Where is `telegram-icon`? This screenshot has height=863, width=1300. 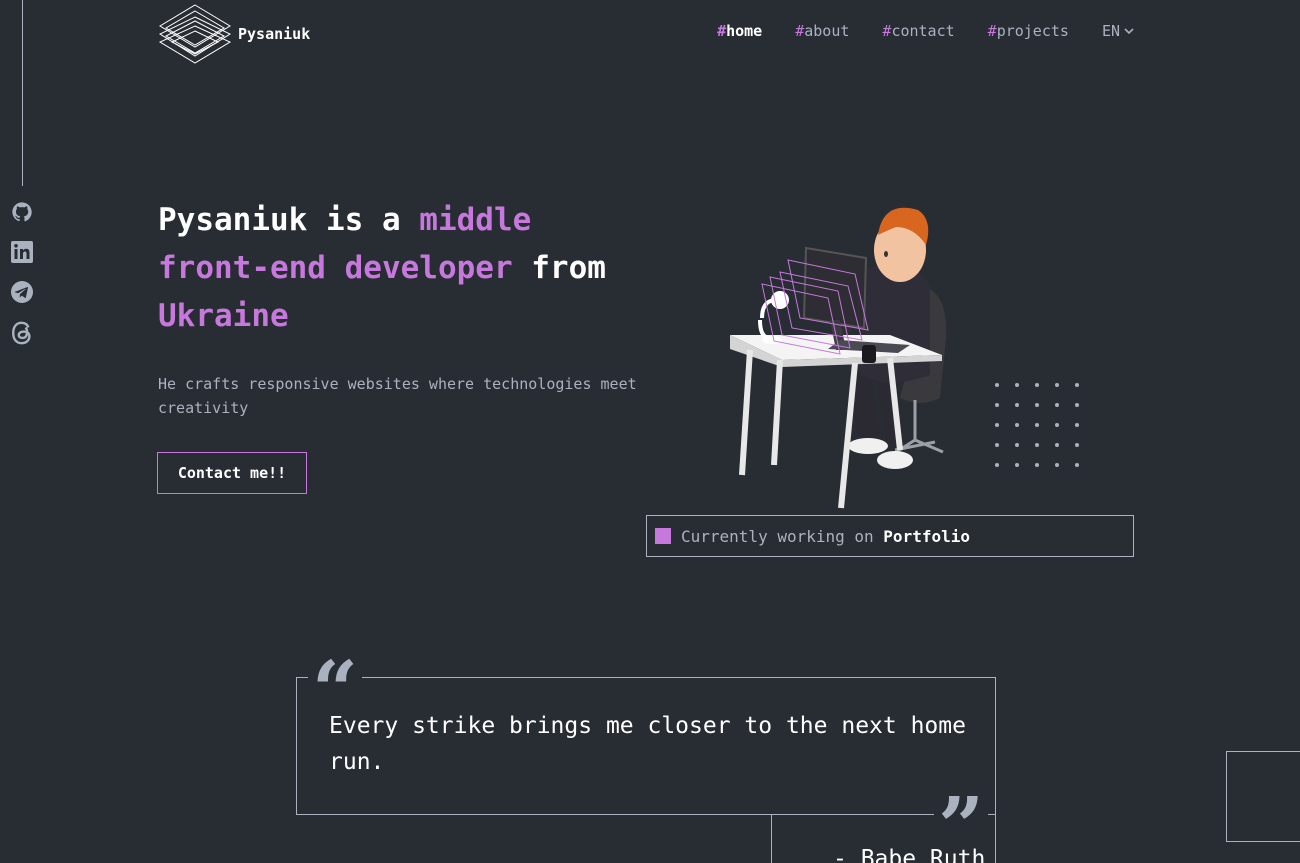 telegram-icon is located at coordinates (22, 292).